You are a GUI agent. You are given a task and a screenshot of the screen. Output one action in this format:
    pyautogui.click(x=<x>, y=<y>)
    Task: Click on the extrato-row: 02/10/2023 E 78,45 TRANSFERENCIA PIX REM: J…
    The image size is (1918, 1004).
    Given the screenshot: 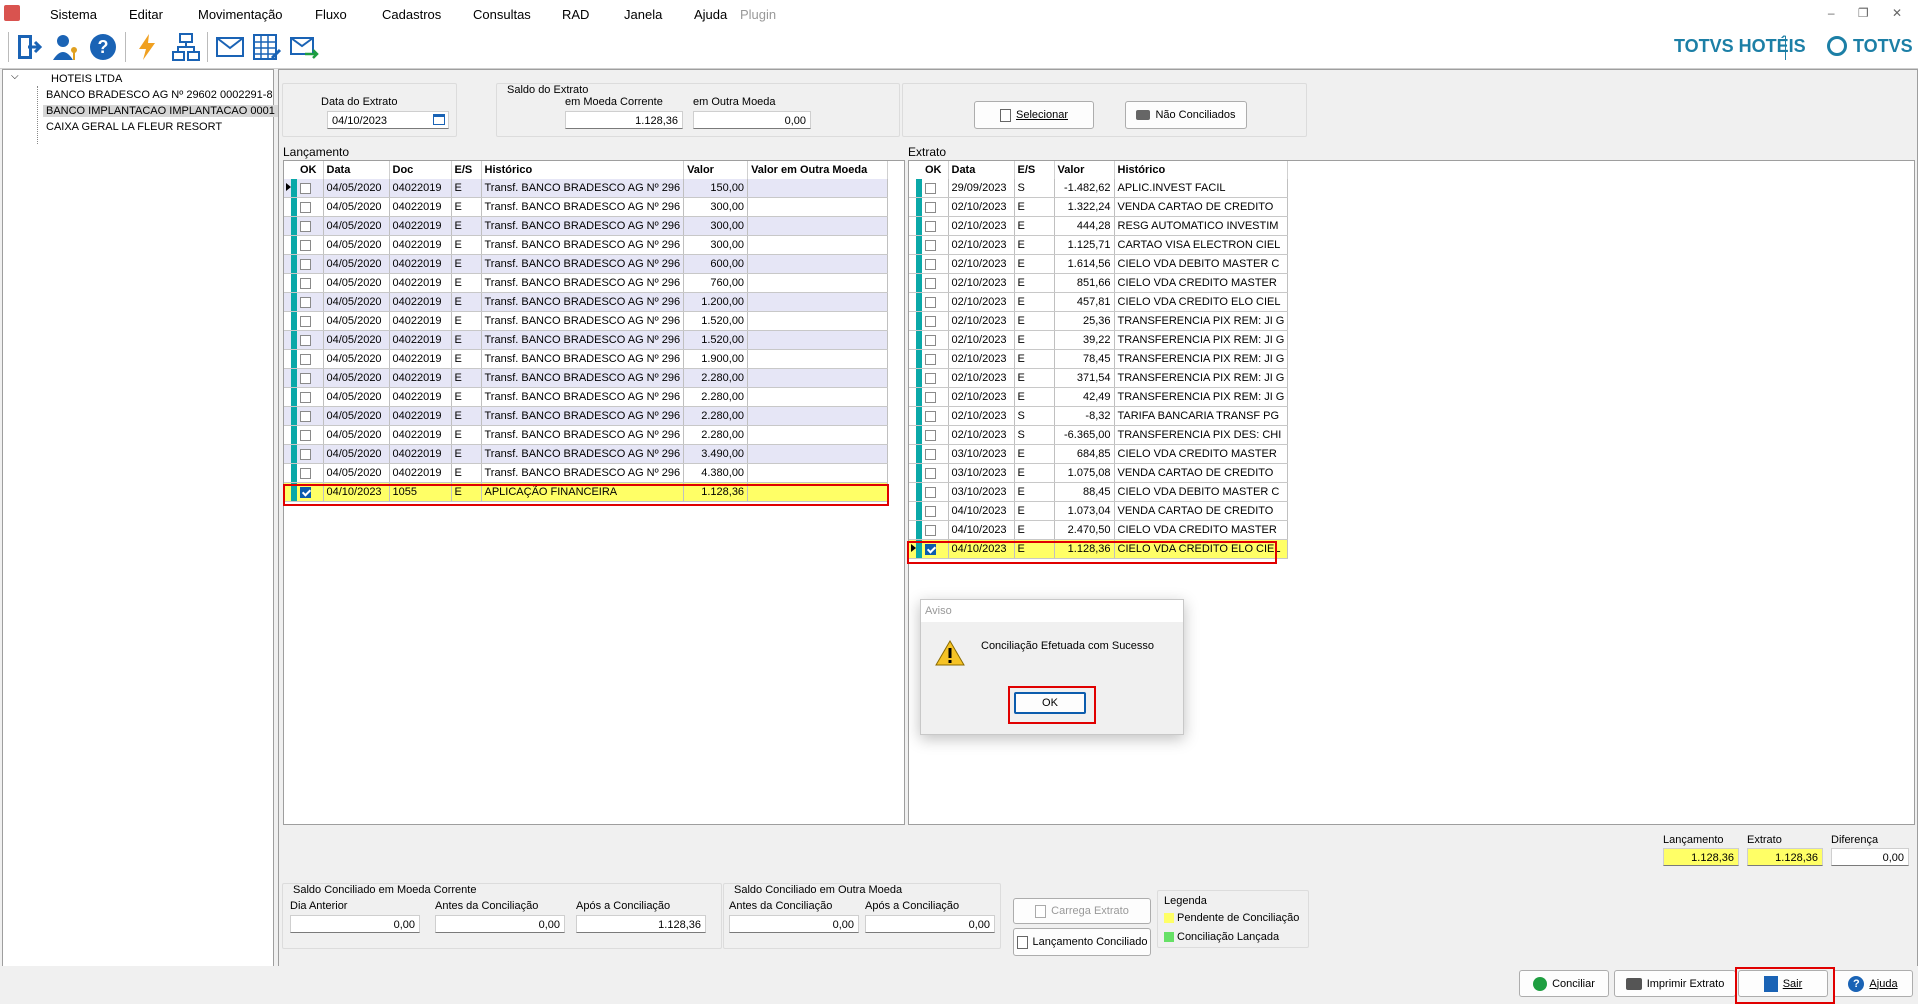 What is the action you would take?
    pyautogui.click(x=1099, y=359)
    